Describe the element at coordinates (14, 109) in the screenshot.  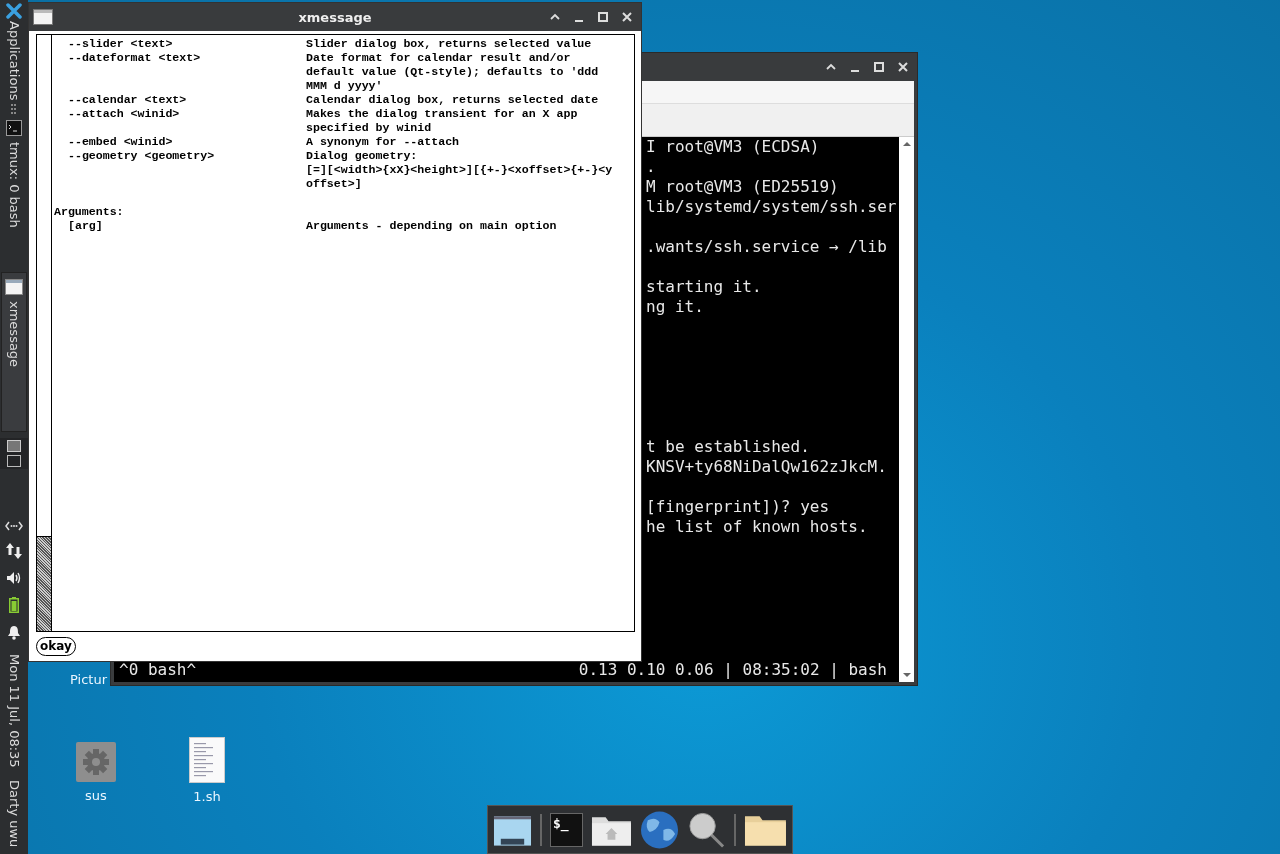
I see `grip-icon` at that location.